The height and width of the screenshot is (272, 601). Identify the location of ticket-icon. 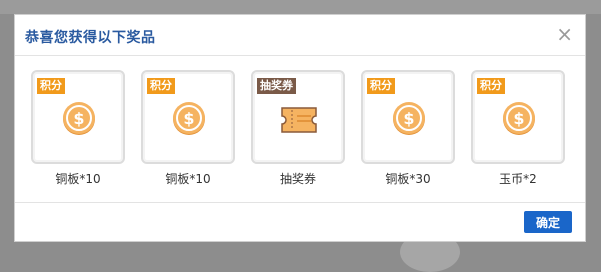
(299, 120).